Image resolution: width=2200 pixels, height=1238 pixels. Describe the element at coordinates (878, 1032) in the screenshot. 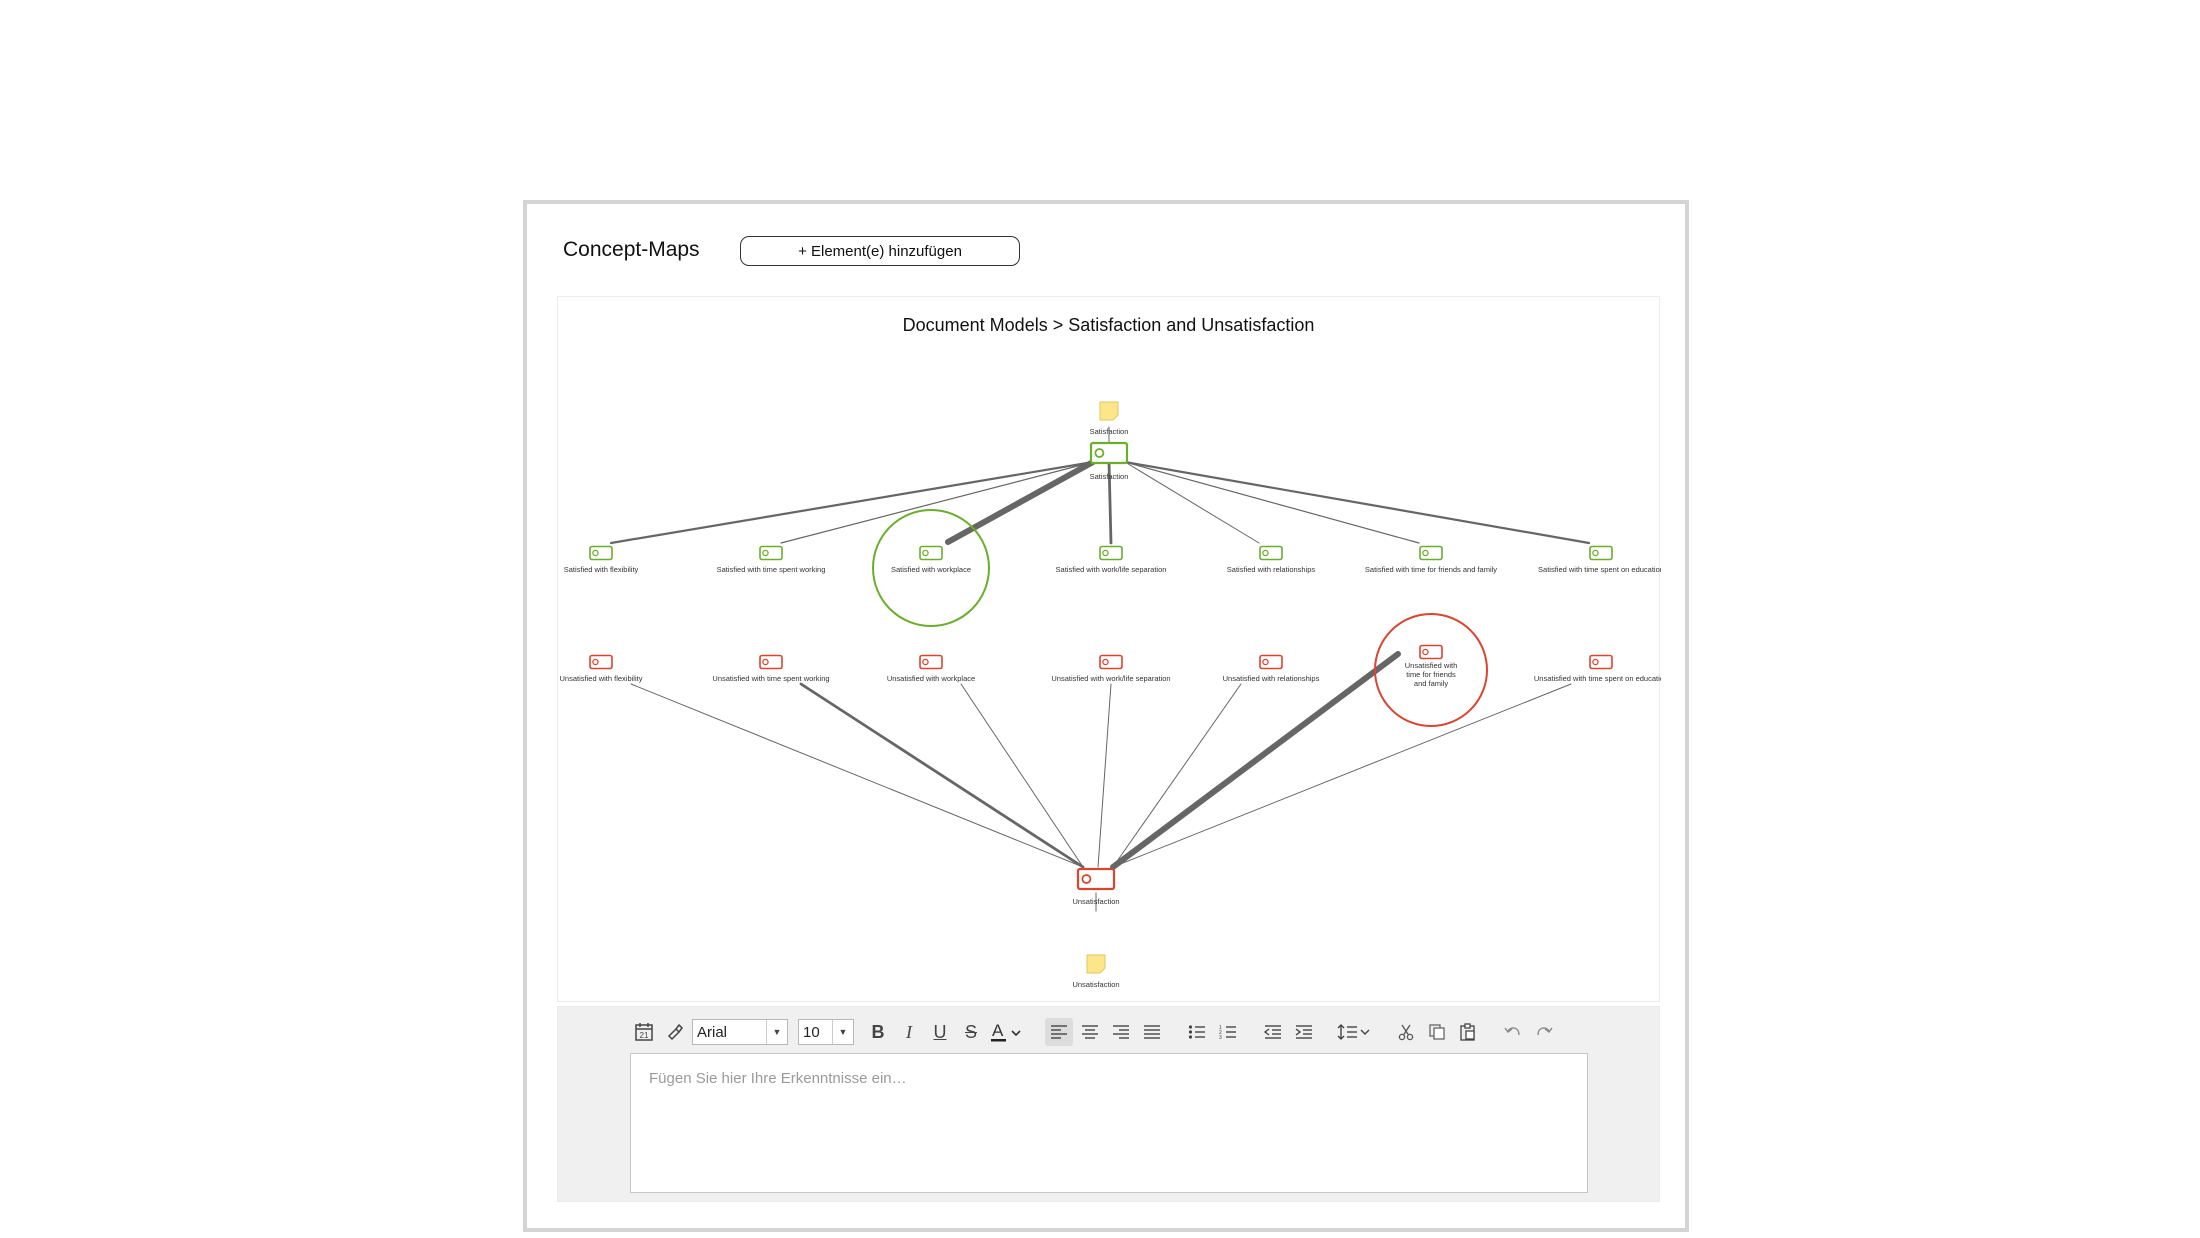

I see `bold-icon: B` at that location.